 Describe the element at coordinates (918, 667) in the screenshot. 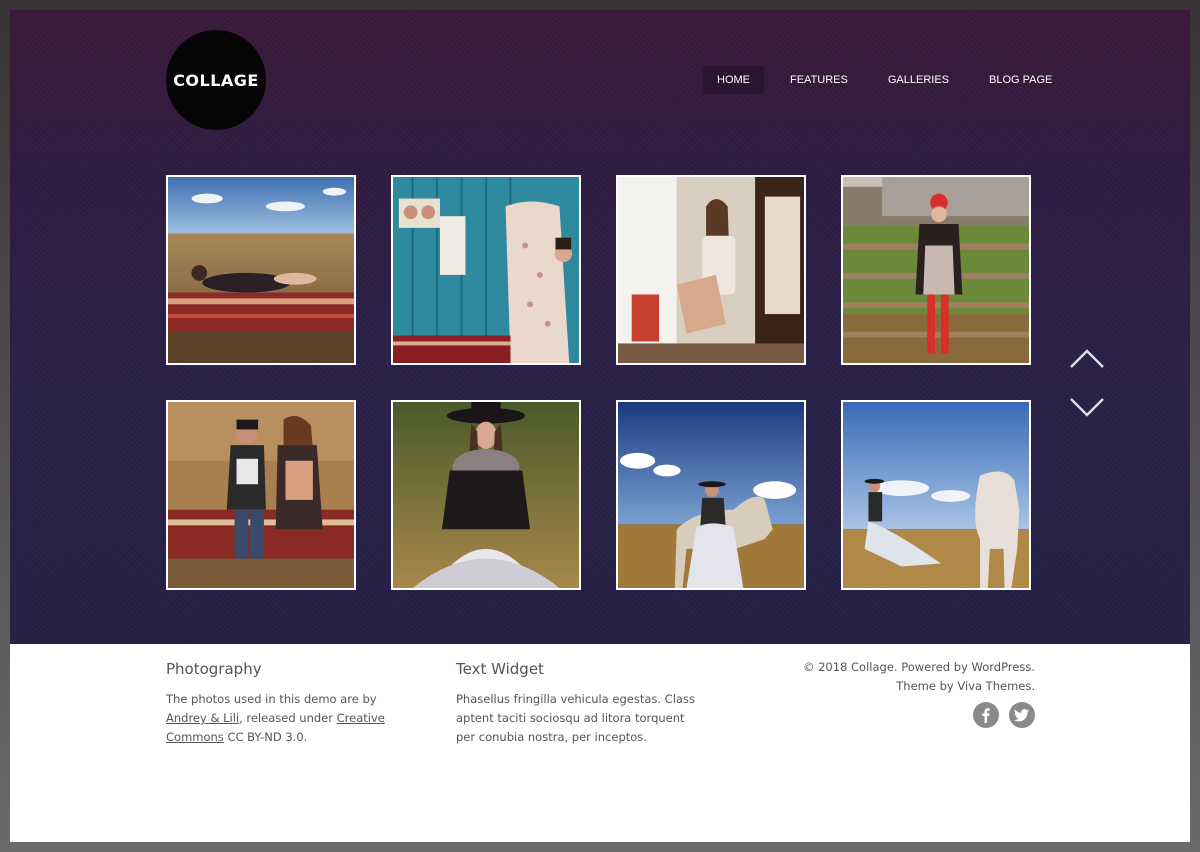

I see `credits-line-1: © 2018 Collage. Powered by WordPress.` at that location.